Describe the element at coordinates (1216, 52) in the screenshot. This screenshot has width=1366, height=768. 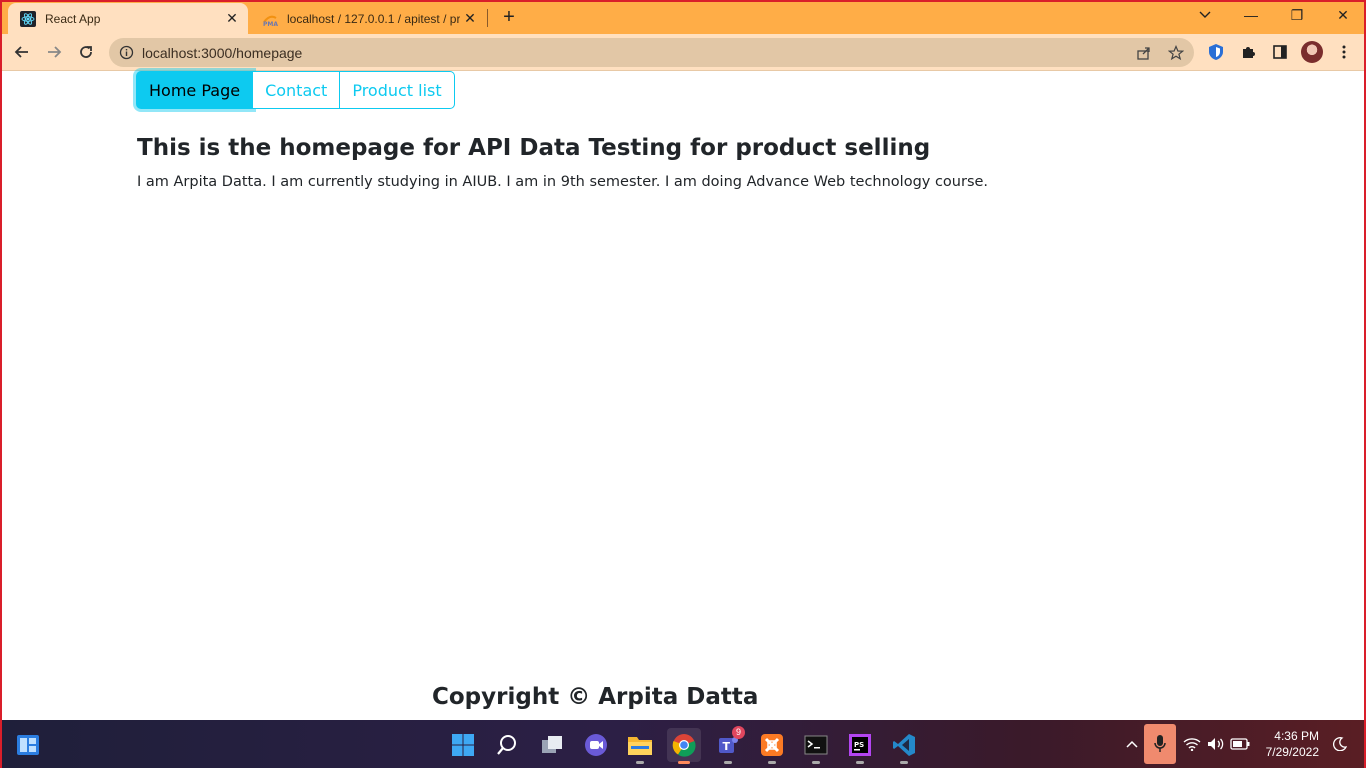
I see `shield-extension-icon` at that location.